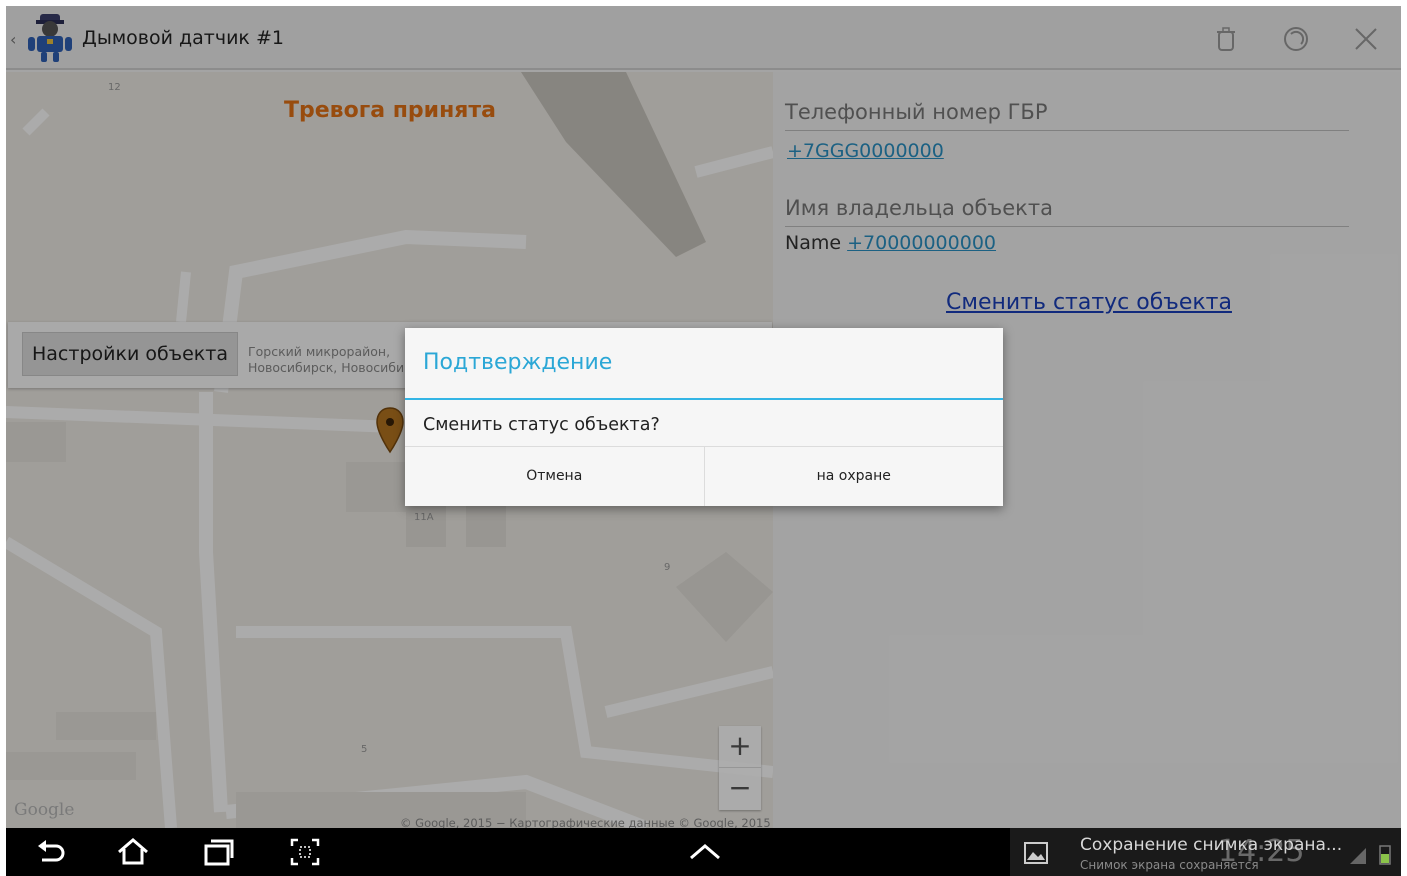 The height and width of the screenshot is (876, 1407). What do you see at coordinates (305, 852) in the screenshot?
I see `screenshot-icon` at bounding box center [305, 852].